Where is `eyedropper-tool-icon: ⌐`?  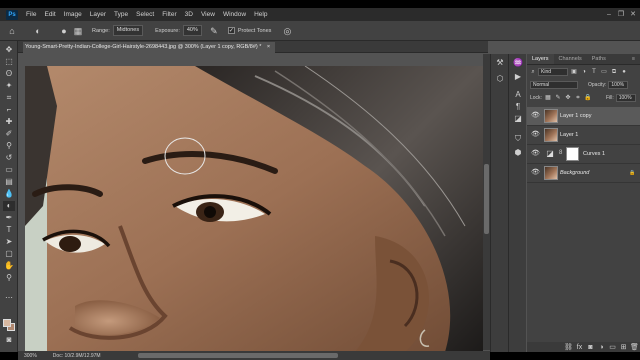
eyedropper-tool-icon: ⌐ is located at coordinates (9, 110).